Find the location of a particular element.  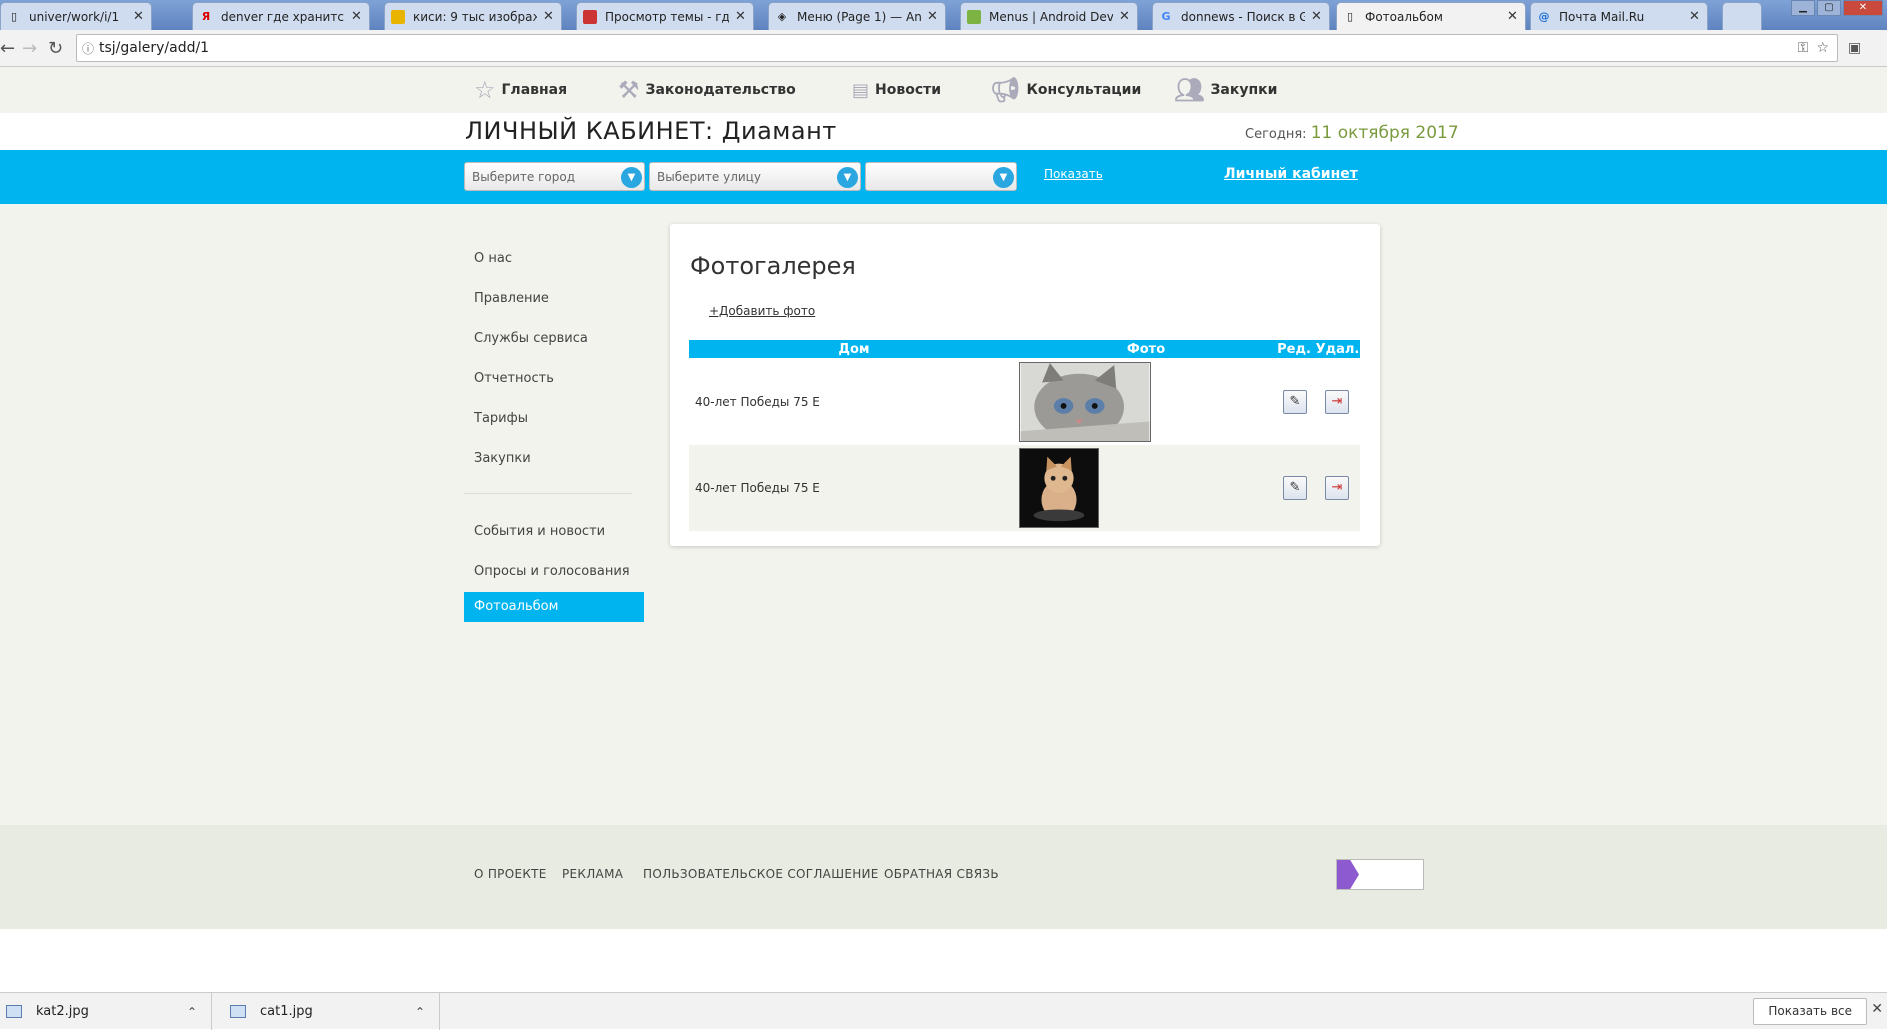

column-header-delete: Удал. is located at coordinates (1337, 349).